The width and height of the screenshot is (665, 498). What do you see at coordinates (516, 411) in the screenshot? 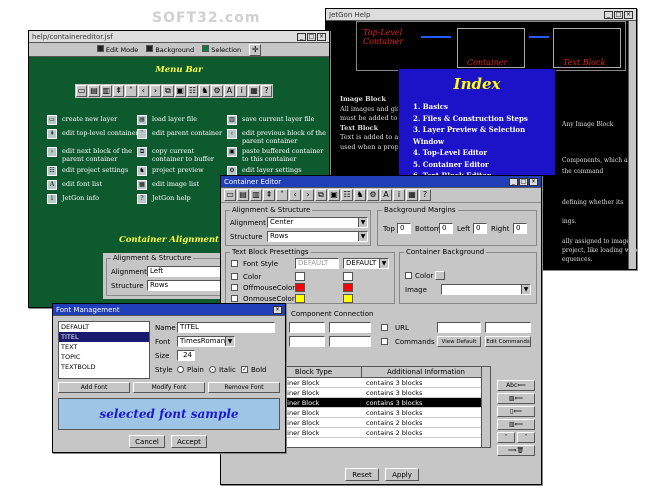
I see `add-container-block-icon: ▯⟸` at bounding box center [516, 411].